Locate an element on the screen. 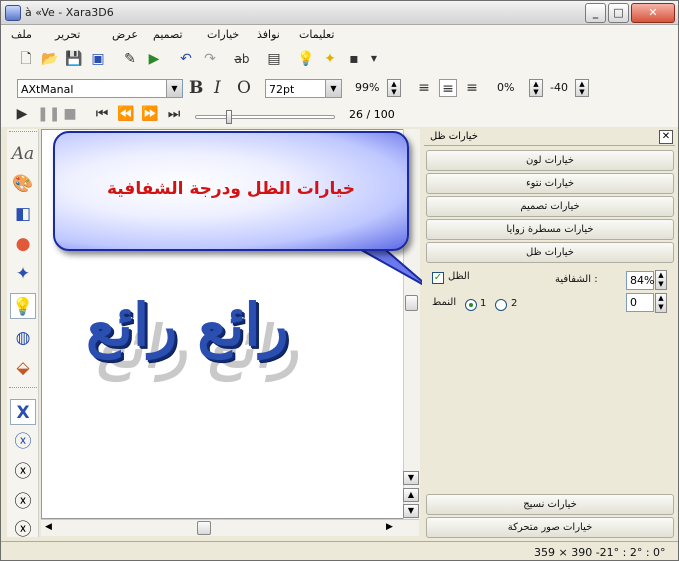 Image resolution: width=679 pixels, height=561 pixels. tab-shadow-options: خيارات ظل is located at coordinates (550, 252).